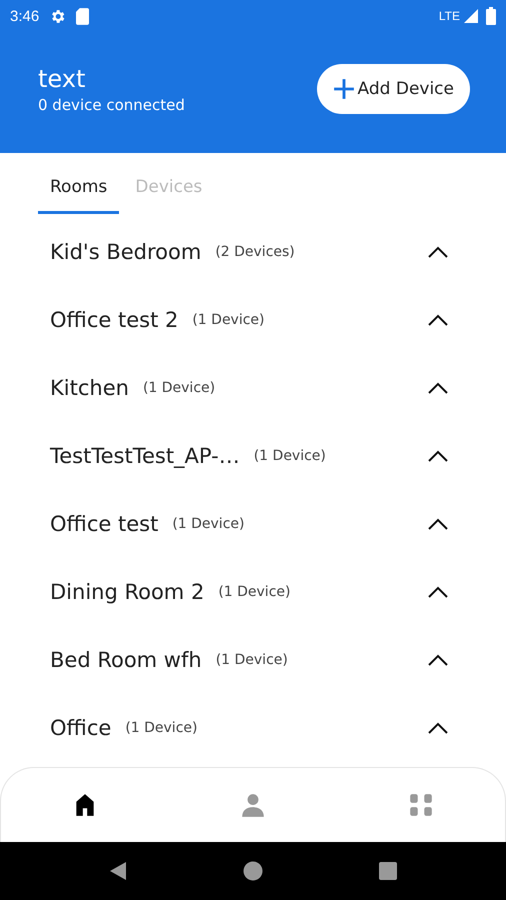  What do you see at coordinates (112, 105) in the screenshot?
I see `connection-status: 0 device connected` at bounding box center [112, 105].